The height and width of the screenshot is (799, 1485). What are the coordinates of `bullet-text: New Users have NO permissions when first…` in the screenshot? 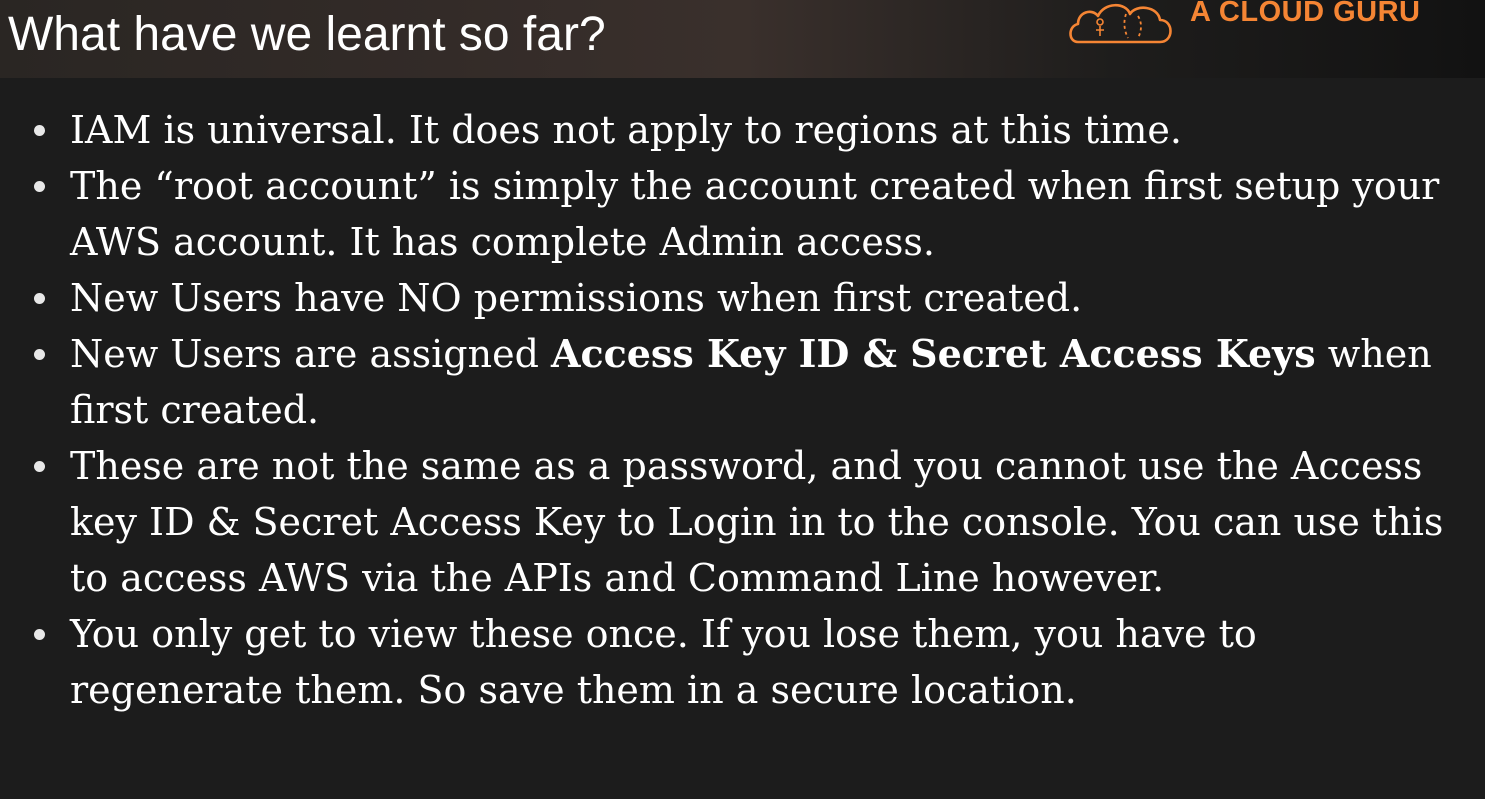 It's located at (576, 298).